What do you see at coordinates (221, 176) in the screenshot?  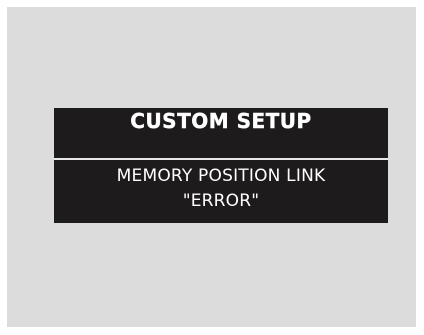 I see `message-line-1: MEMORY POSITION LINK` at bounding box center [221, 176].